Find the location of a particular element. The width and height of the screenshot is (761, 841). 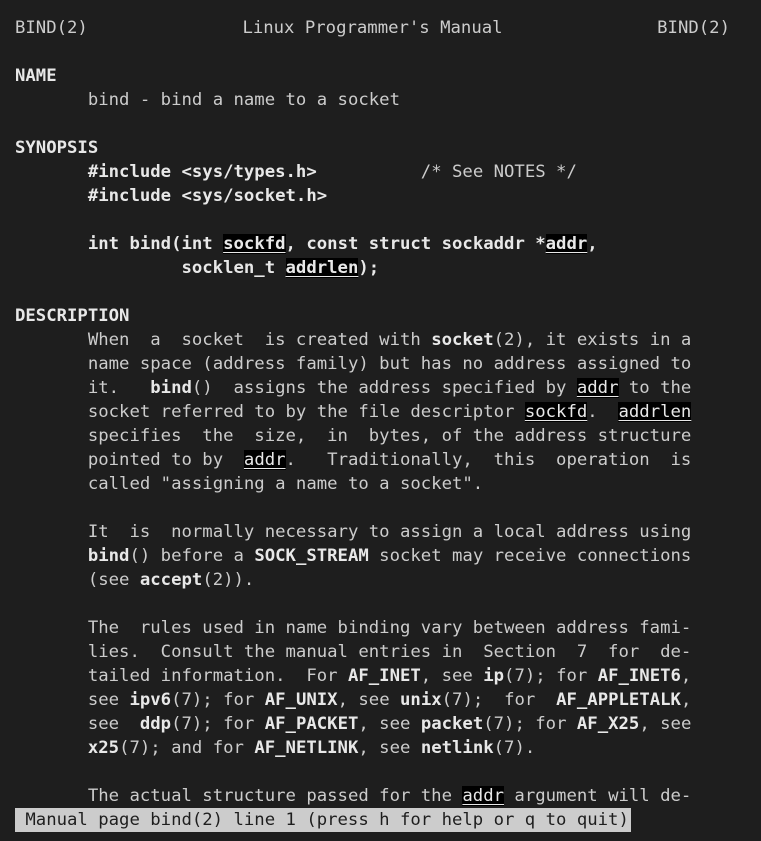

ref-accept: accept is located at coordinates (171, 580).